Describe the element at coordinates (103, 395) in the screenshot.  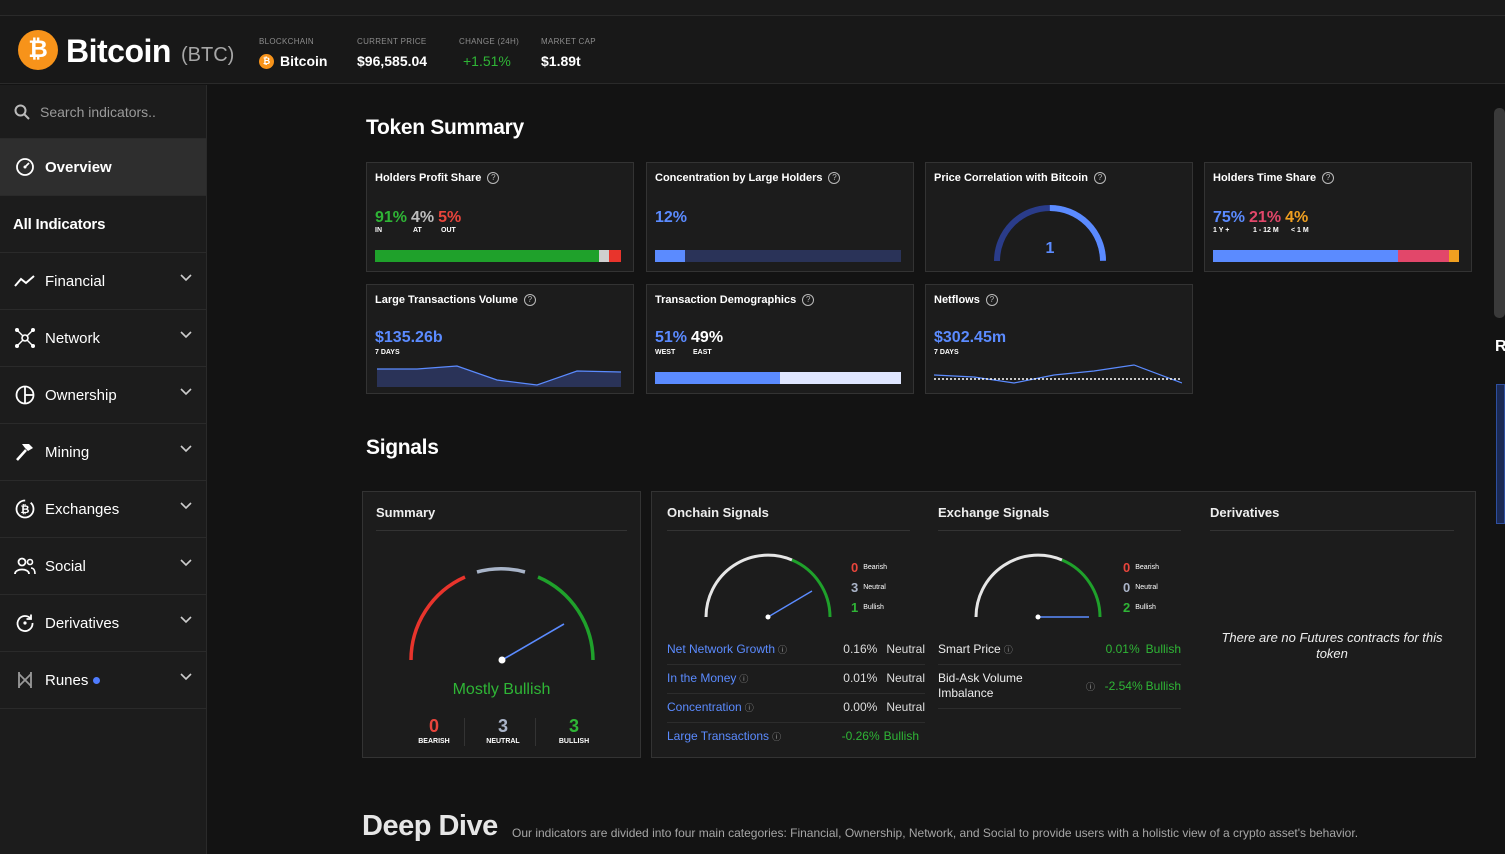
I see `sidebar-item-ownership: Ownership` at that location.